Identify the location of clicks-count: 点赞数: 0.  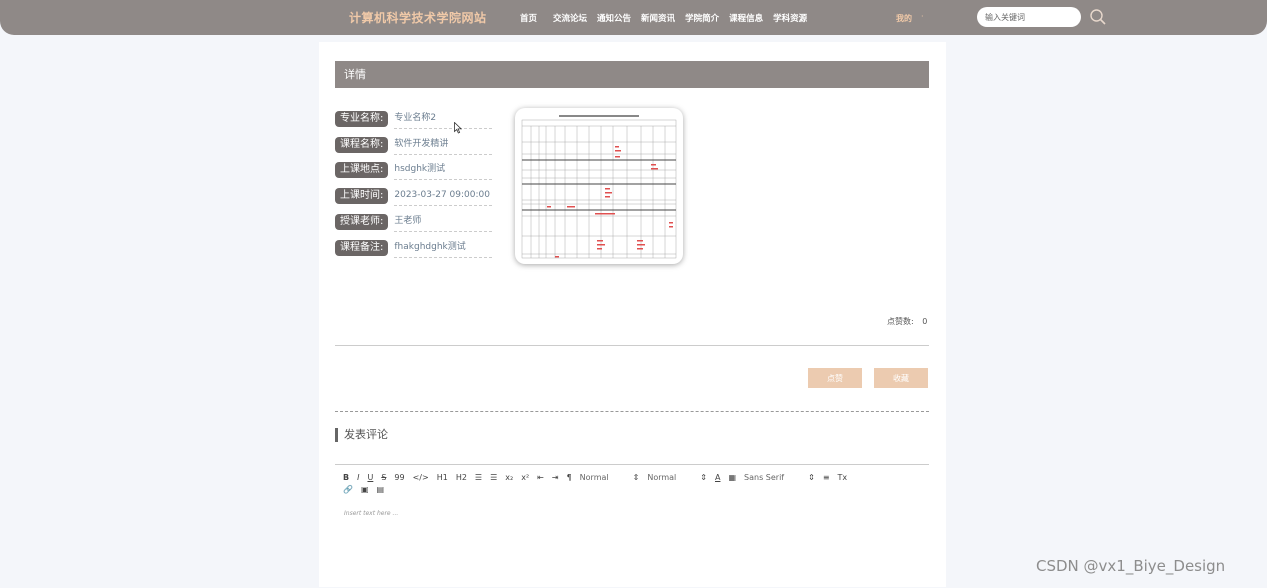
(907, 321).